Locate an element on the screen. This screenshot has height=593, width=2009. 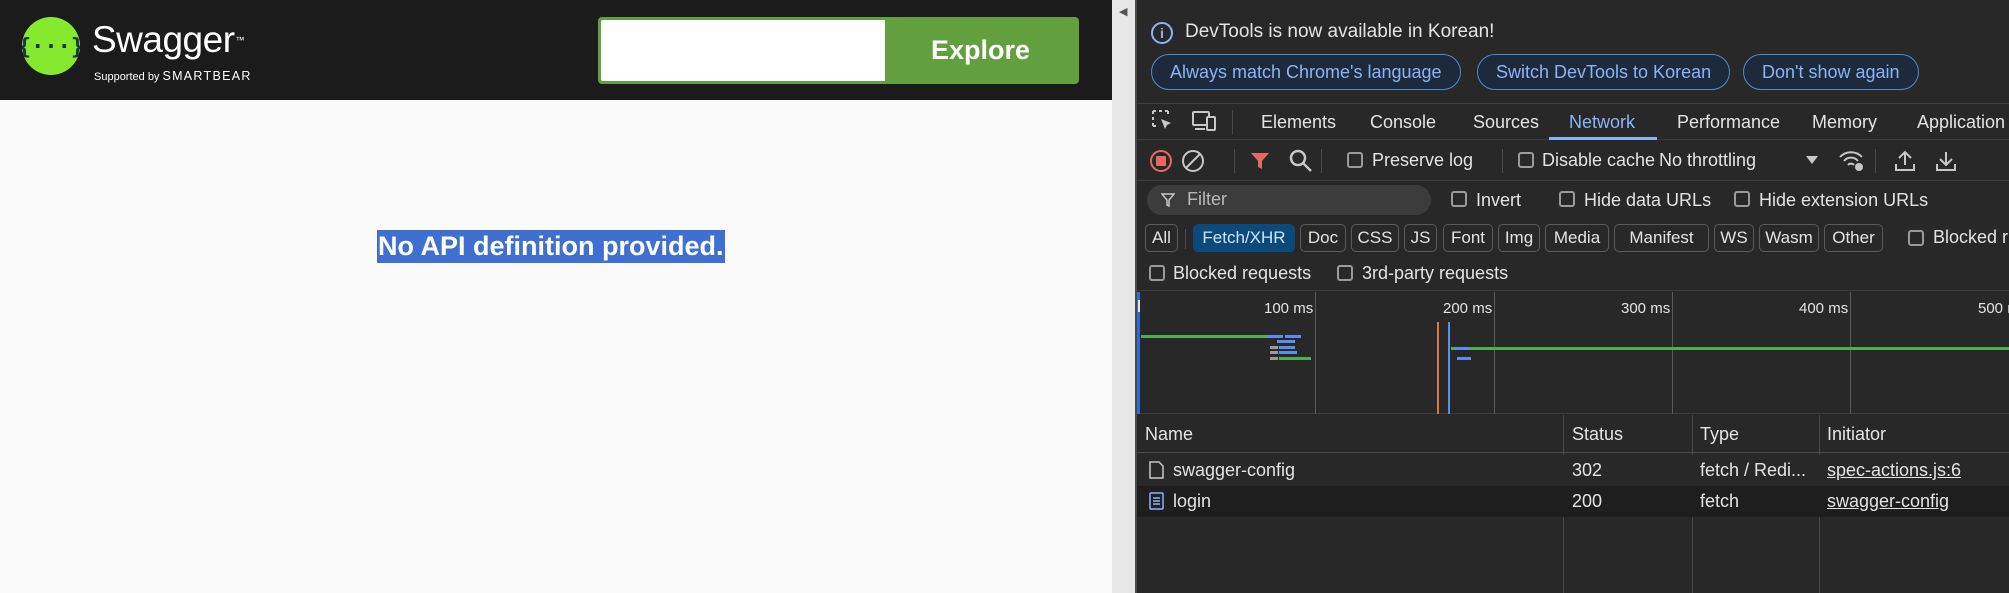
explore-button: Explore is located at coordinates (980, 50).